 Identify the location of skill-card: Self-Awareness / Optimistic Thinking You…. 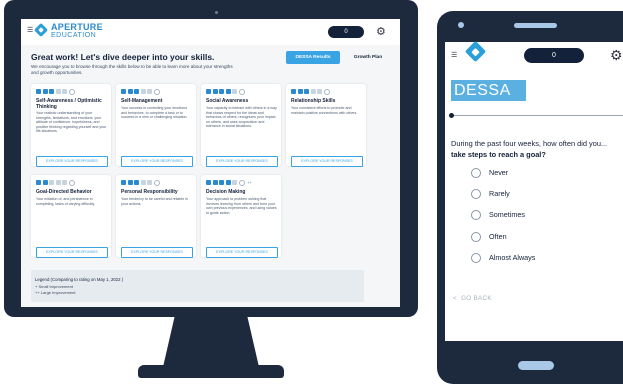
(71, 125).